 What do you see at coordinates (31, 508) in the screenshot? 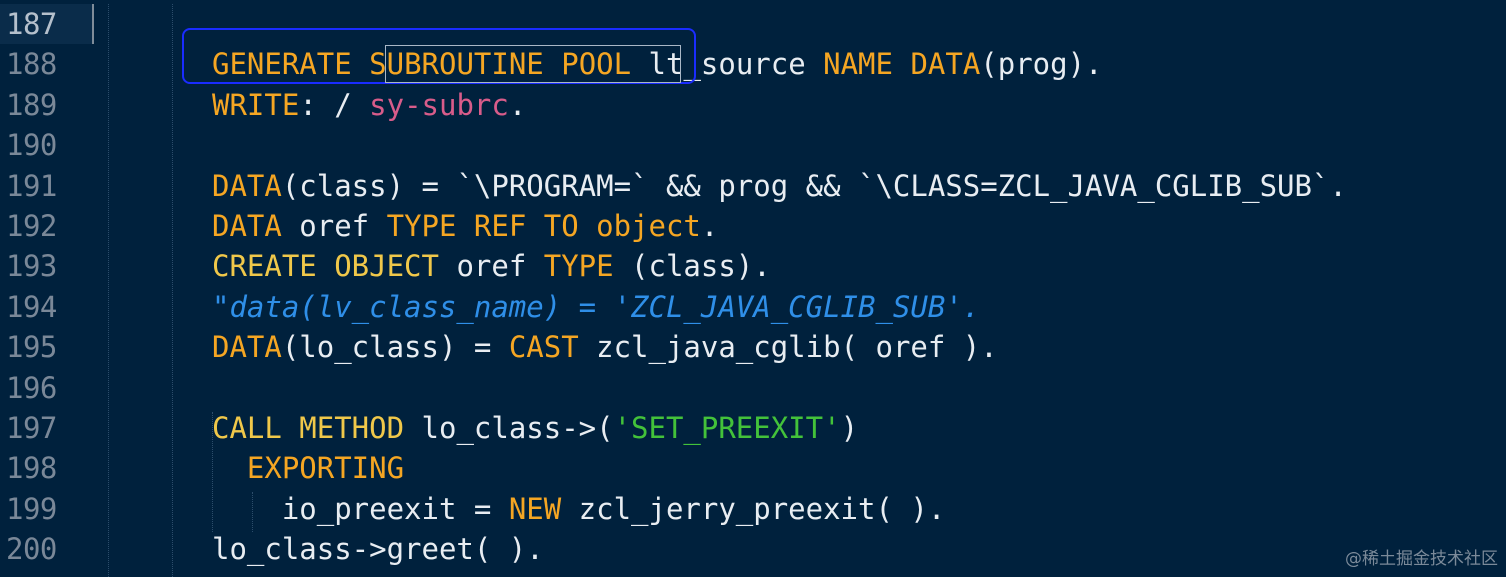
I see `line-number: 199` at bounding box center [31, 508].